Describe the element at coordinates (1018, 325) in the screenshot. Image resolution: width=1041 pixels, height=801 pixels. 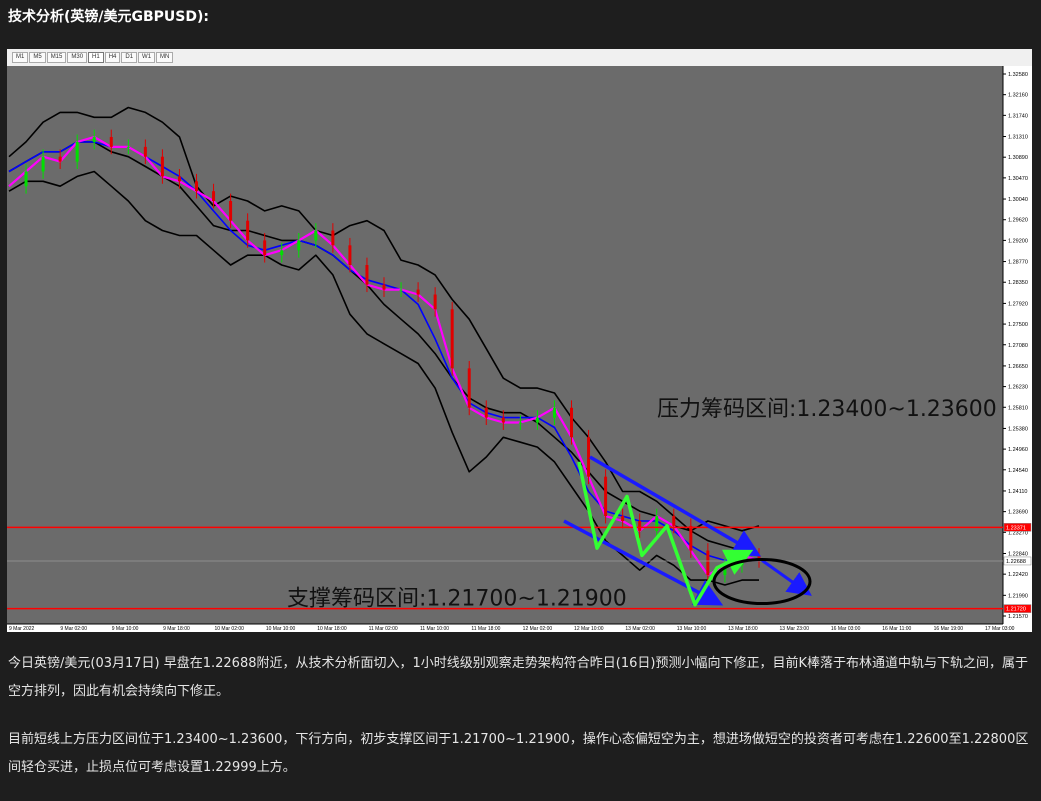
I see `price-tick-label: 1.27500` at that location.